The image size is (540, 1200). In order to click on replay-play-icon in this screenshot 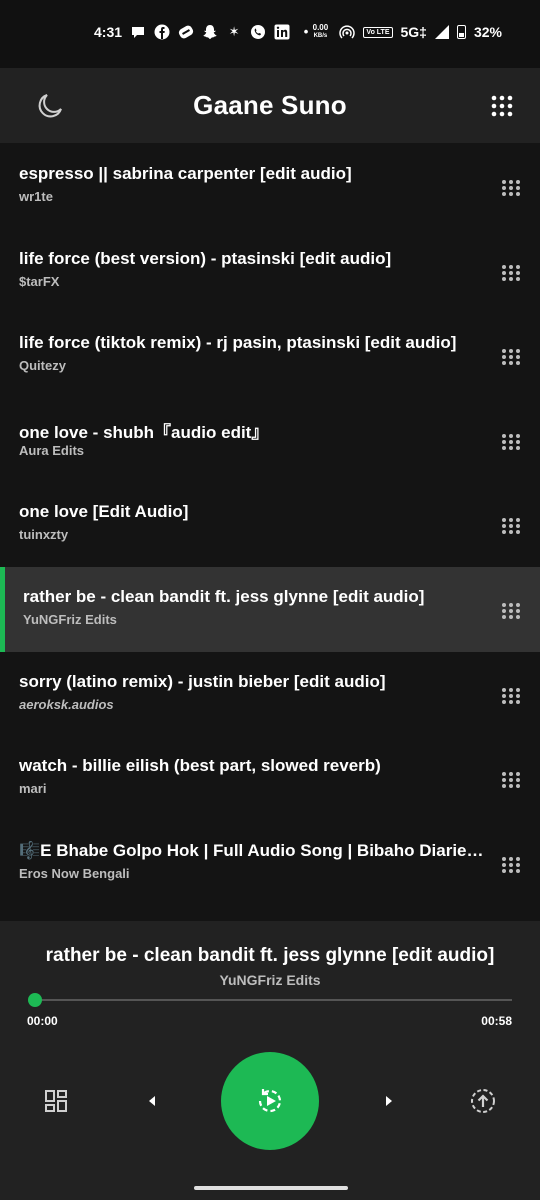, I will do `click(270, 1101)`.